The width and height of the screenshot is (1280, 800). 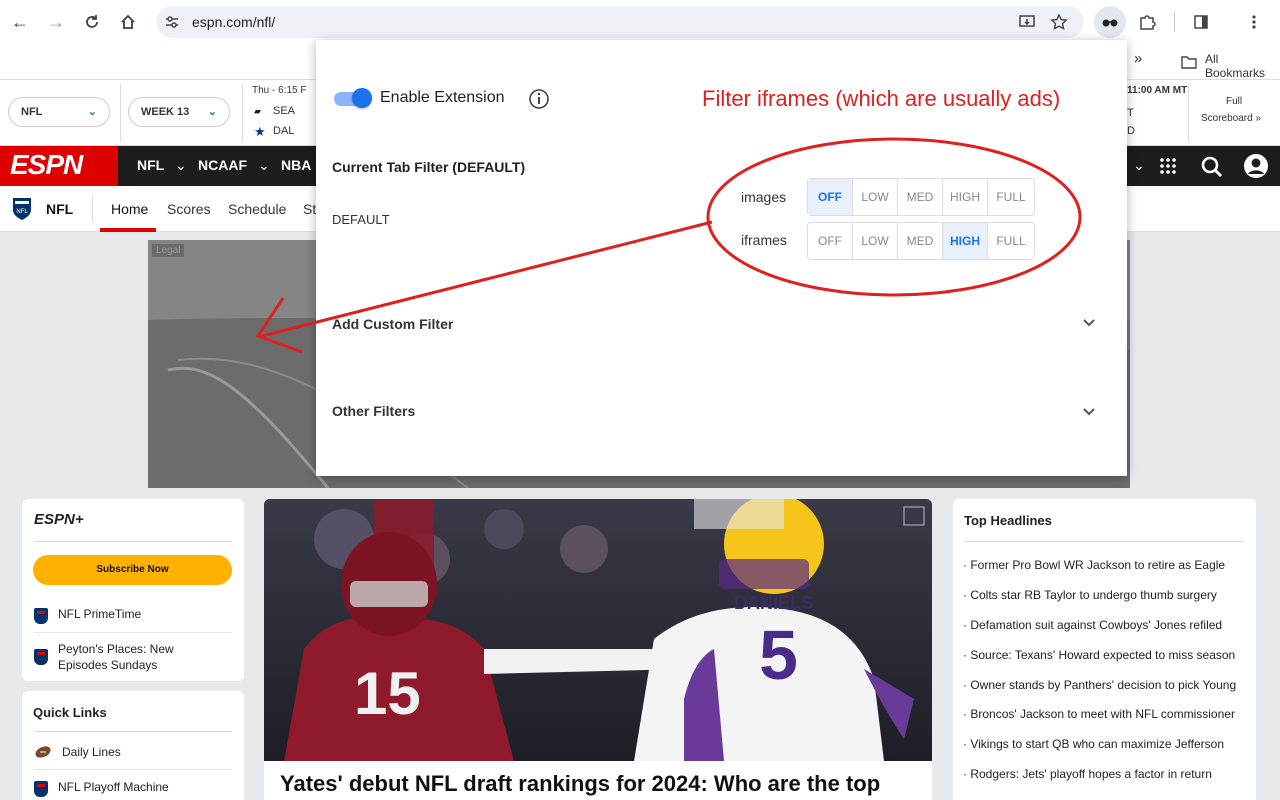 I want to click on espn-plus-logo: ESPN+, so click(x=59, y=519).